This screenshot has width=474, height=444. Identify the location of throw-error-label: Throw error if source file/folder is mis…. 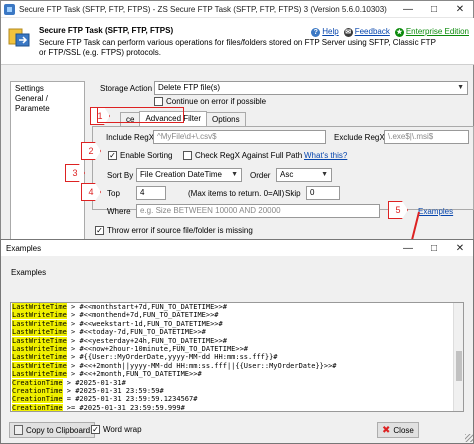
(180, 230).